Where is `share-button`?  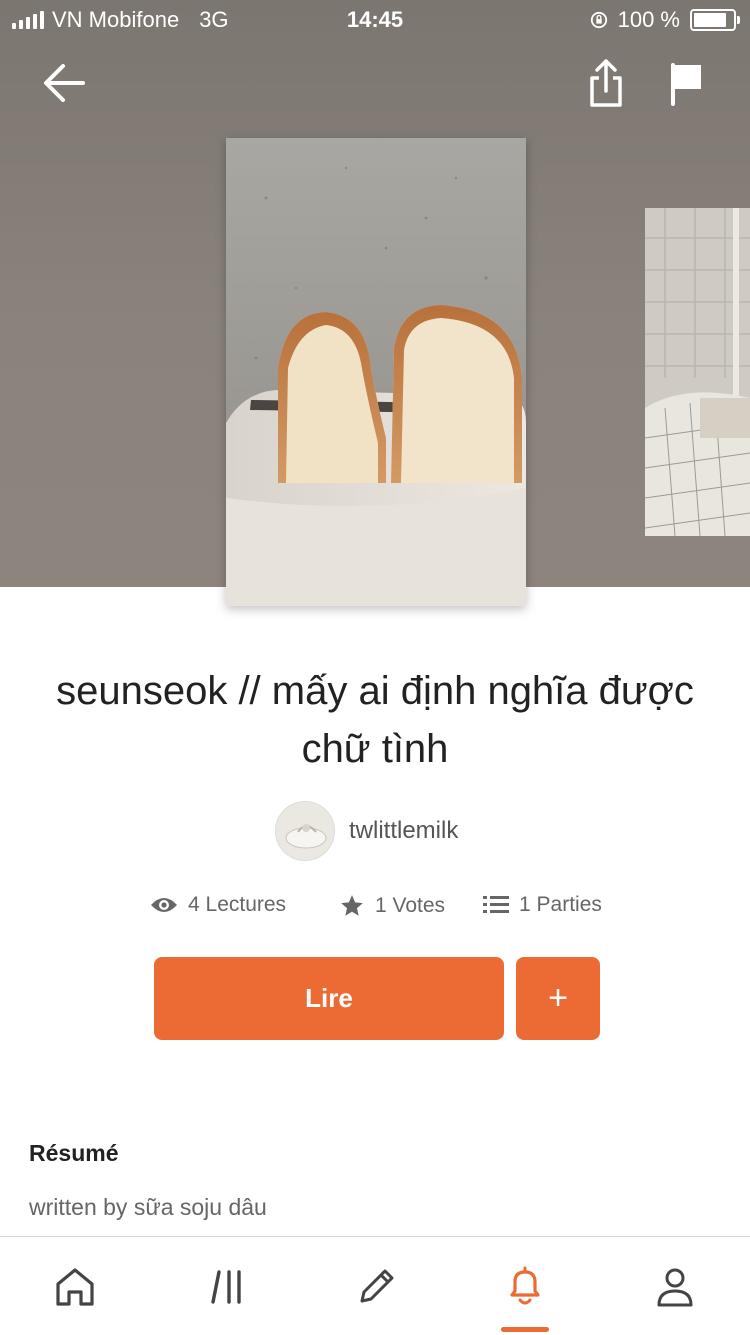 share-button is located at coordinates (606, 83).